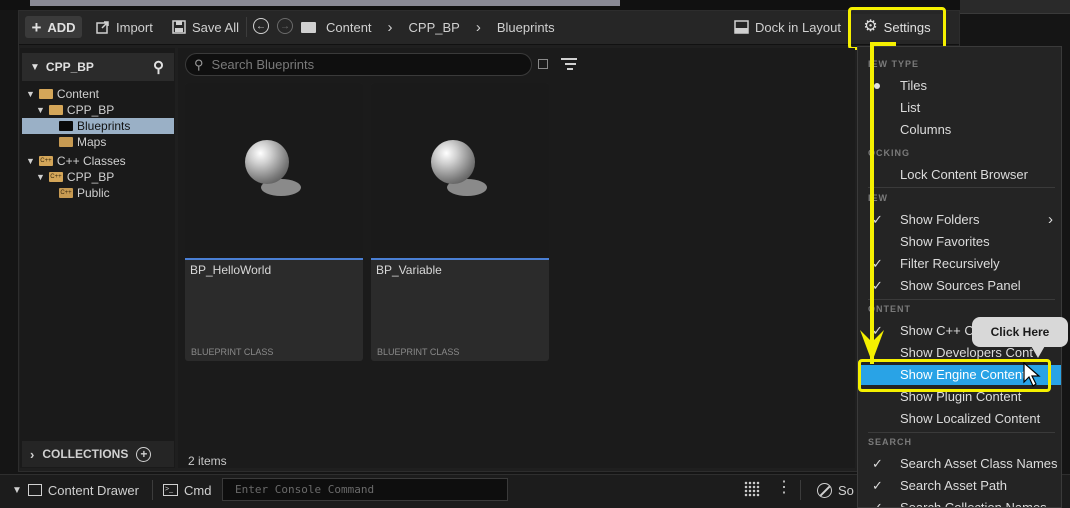 The image size is (1070, 508). What do you see at coordinates (938, 330) in the screenshot?
I see `menu-label: Show C++ Cl` at bounding box center [938, 330].